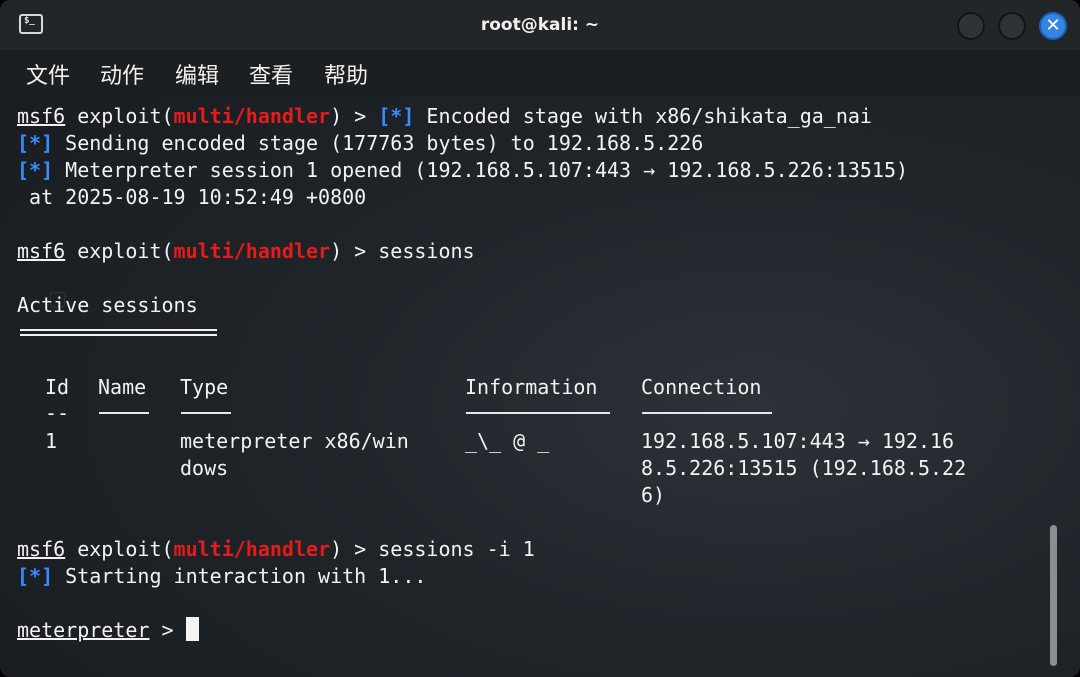 The height and width of the screenshot is (677, 1080). What do you see at coordinates (122, 387) in the screenshot?
I see `column-header-name: Name` at bounding box center [122, 387].